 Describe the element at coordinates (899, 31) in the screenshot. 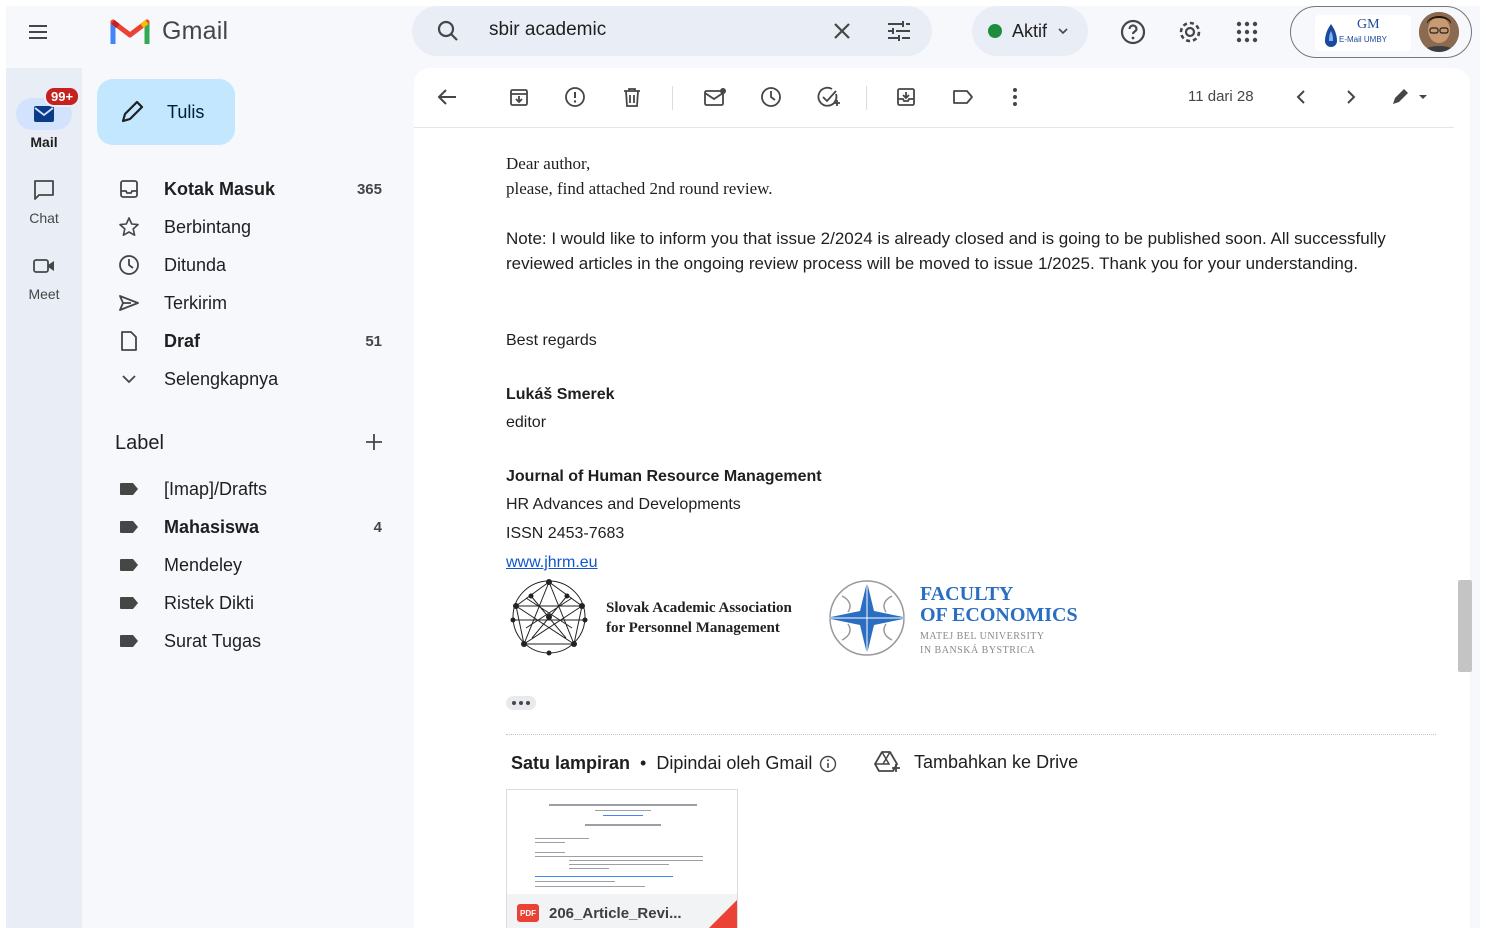

I see `search-options-icon` at that location.